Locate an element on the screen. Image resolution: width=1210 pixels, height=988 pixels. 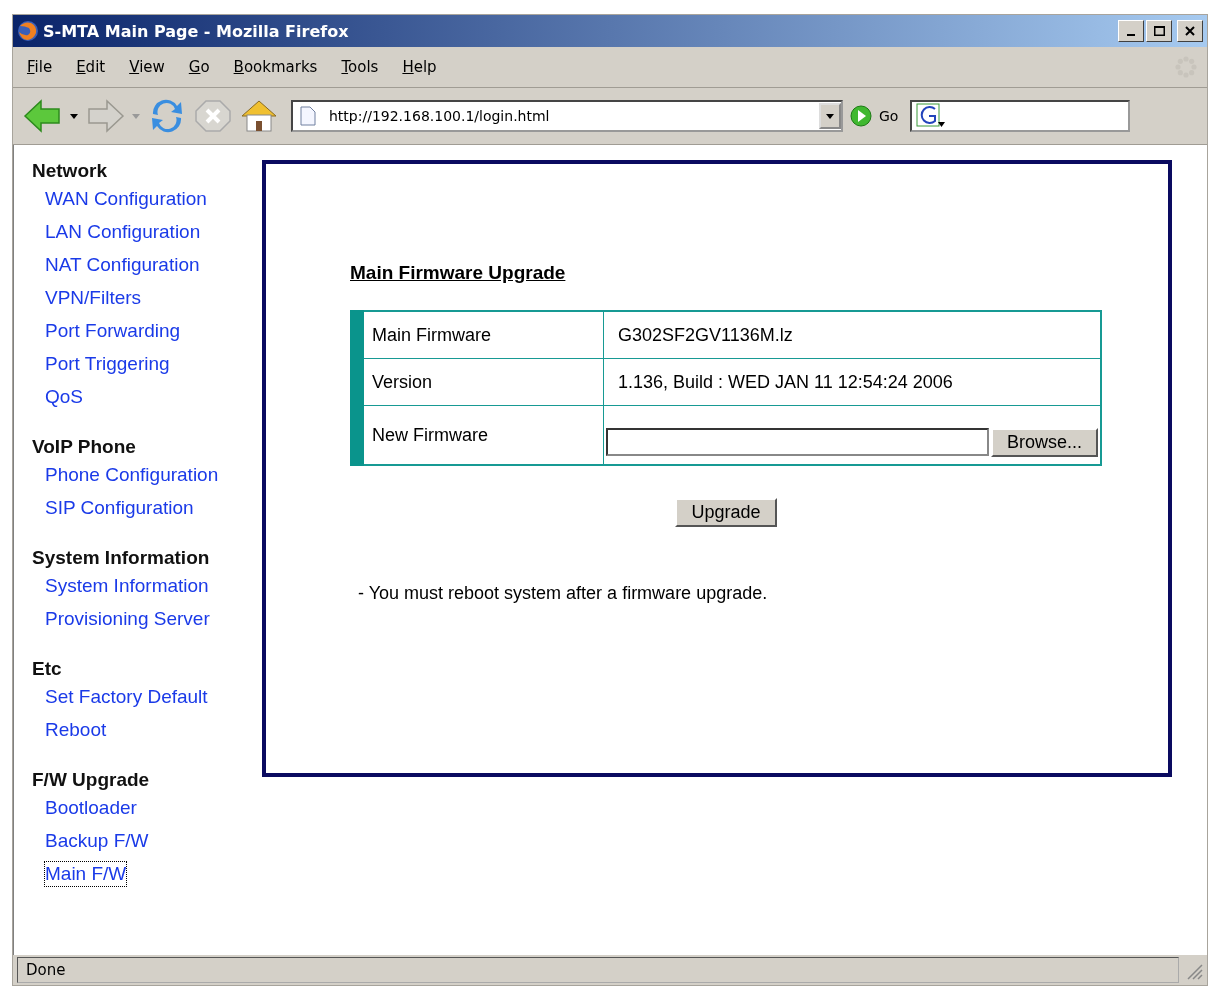
status-text: Done is located at coordinates (598, 970).